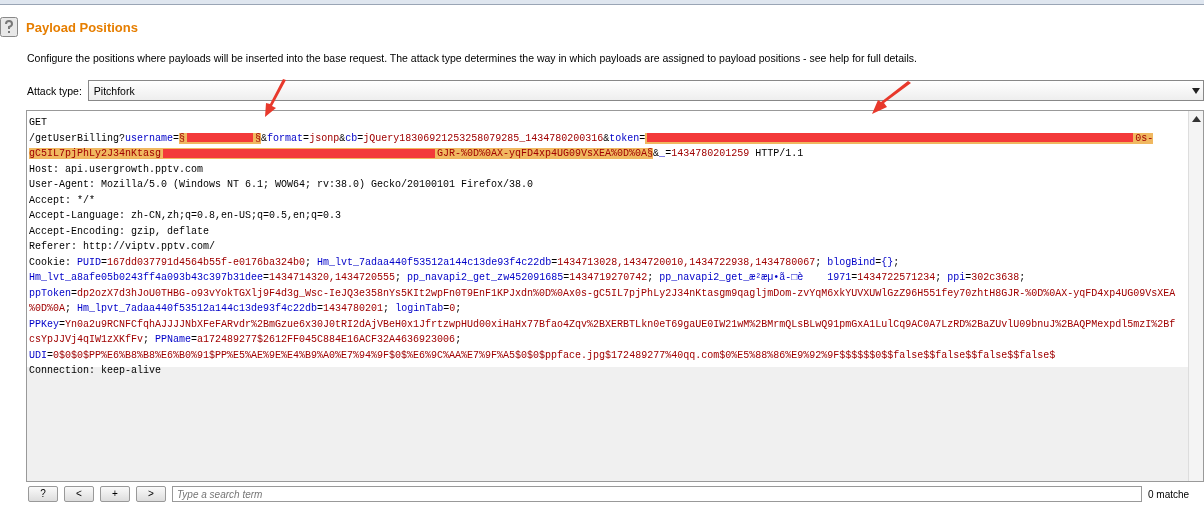 This screenshot has width=1204, height=511. What do you see at coordinates (899, 138) in the screenshot?
I see `payload-position: 0s-` at bounding box center [899, 138].